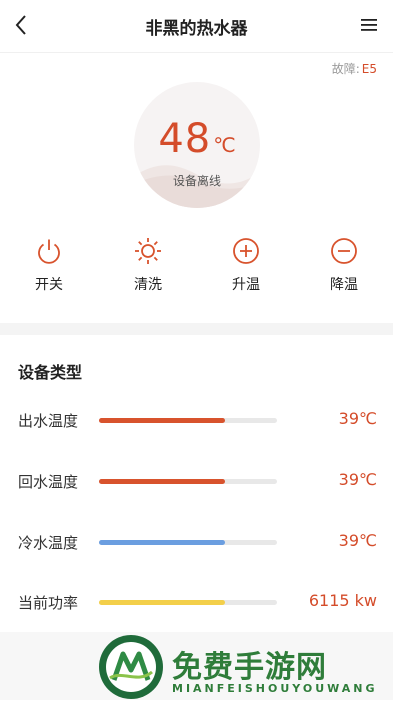  Describe the element at coordinates (246, 251) in the screenshot. I see `plus-circle-icon` at that location.